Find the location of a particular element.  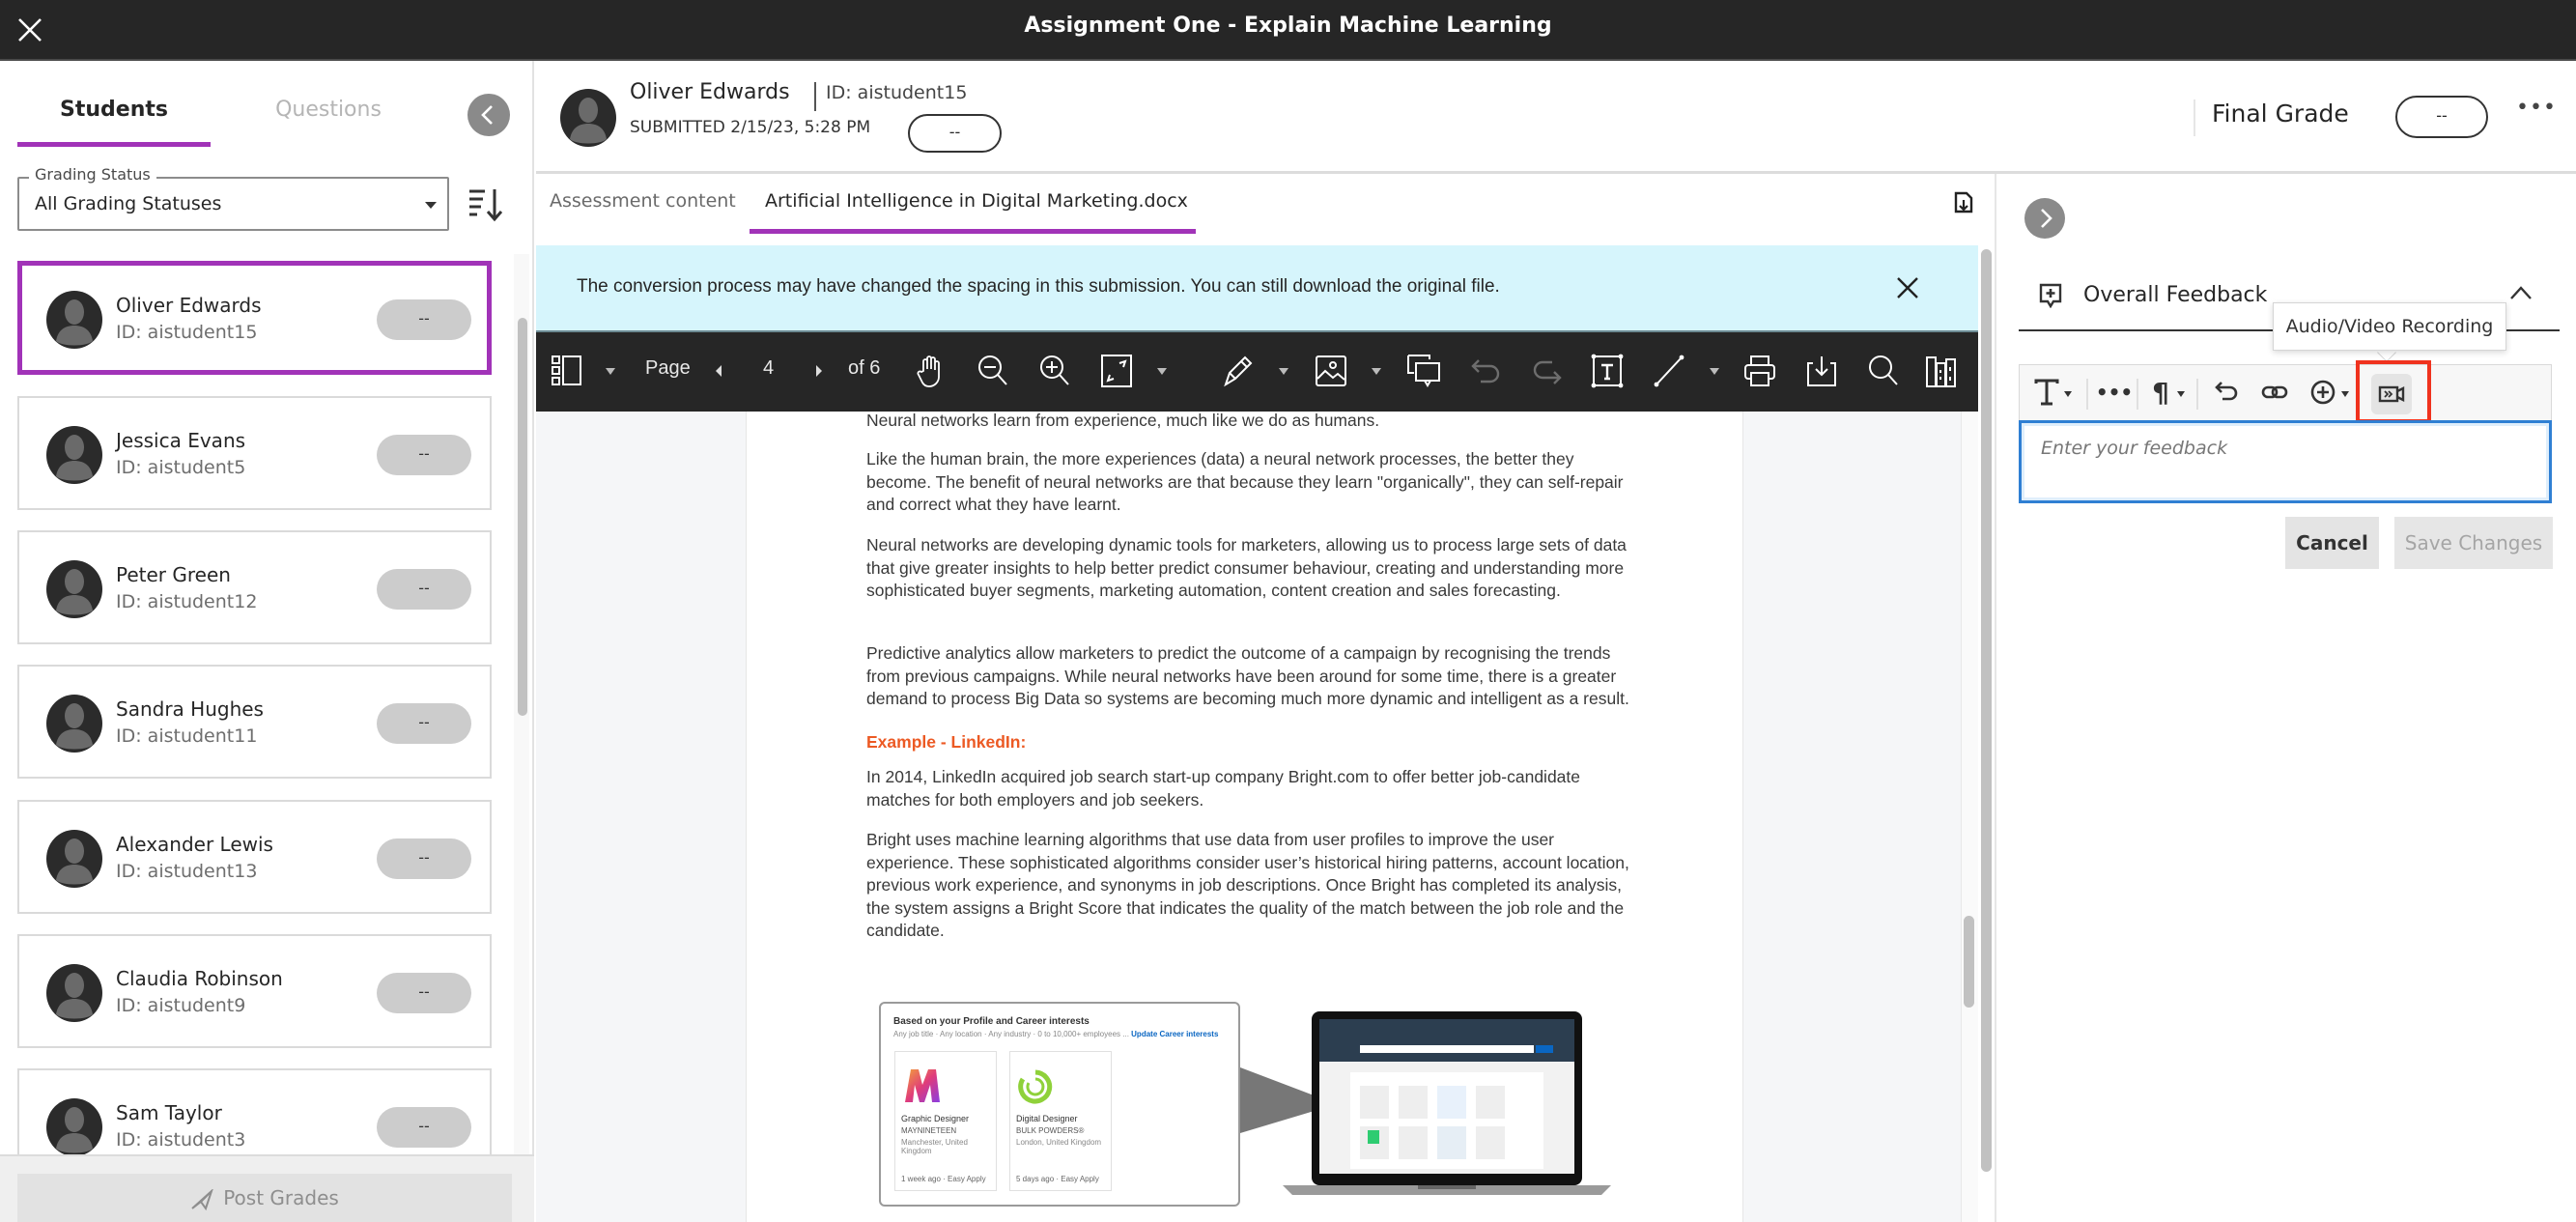

fit-page-icon is located at coordinates (1116, 371).